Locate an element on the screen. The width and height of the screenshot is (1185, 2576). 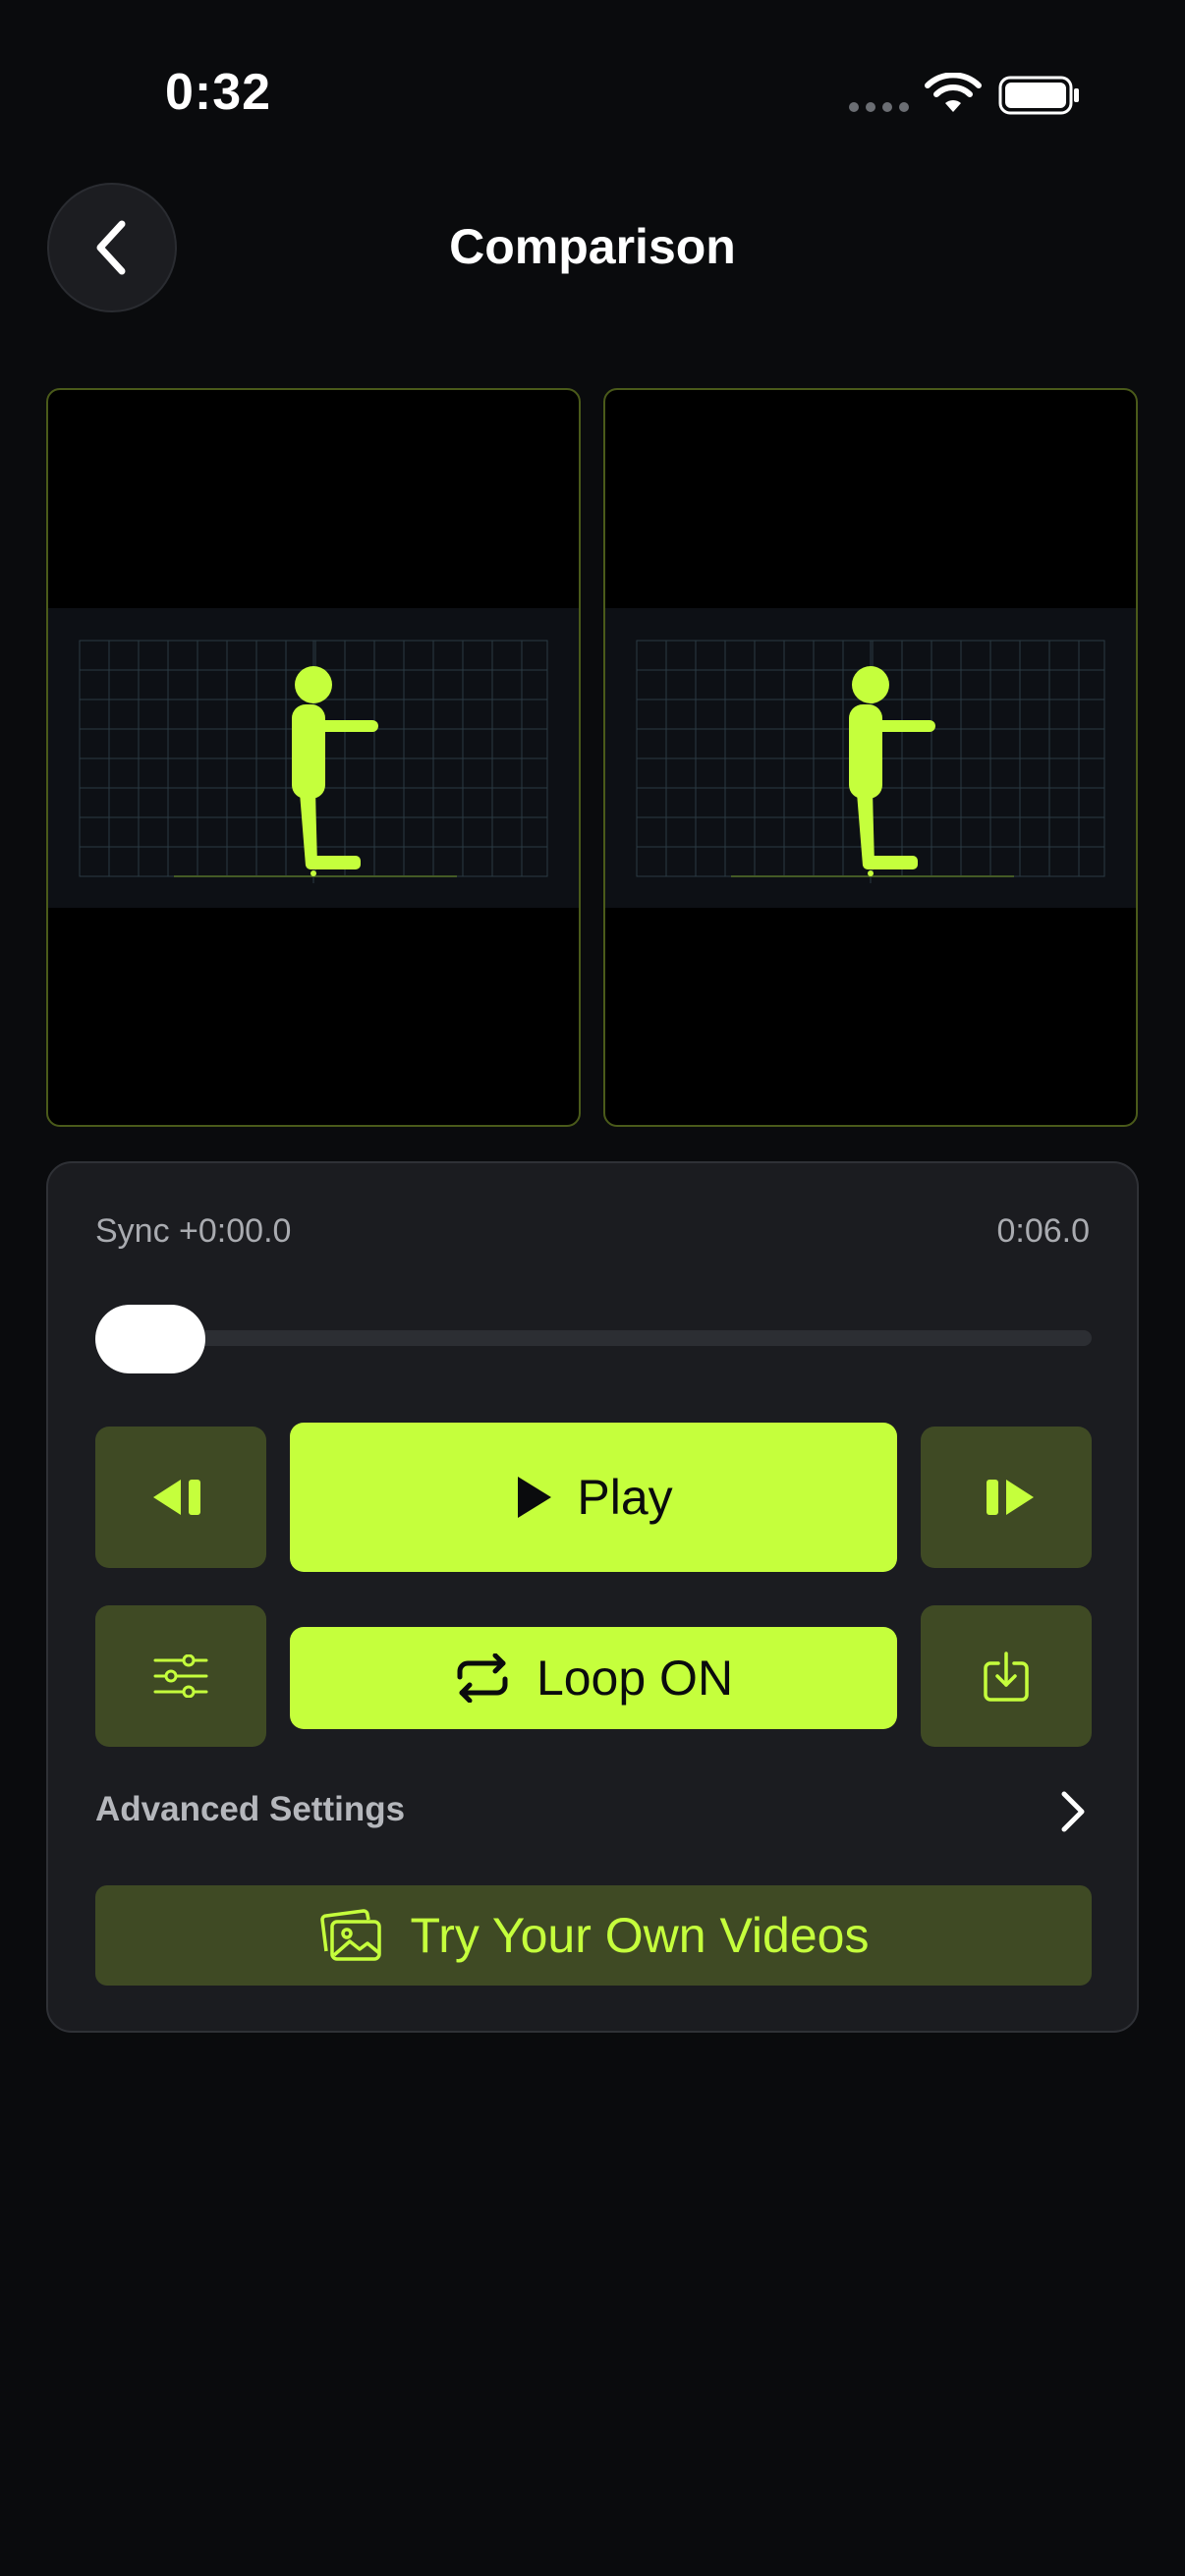
play-button: Play is located at coordinates (594, 1497).